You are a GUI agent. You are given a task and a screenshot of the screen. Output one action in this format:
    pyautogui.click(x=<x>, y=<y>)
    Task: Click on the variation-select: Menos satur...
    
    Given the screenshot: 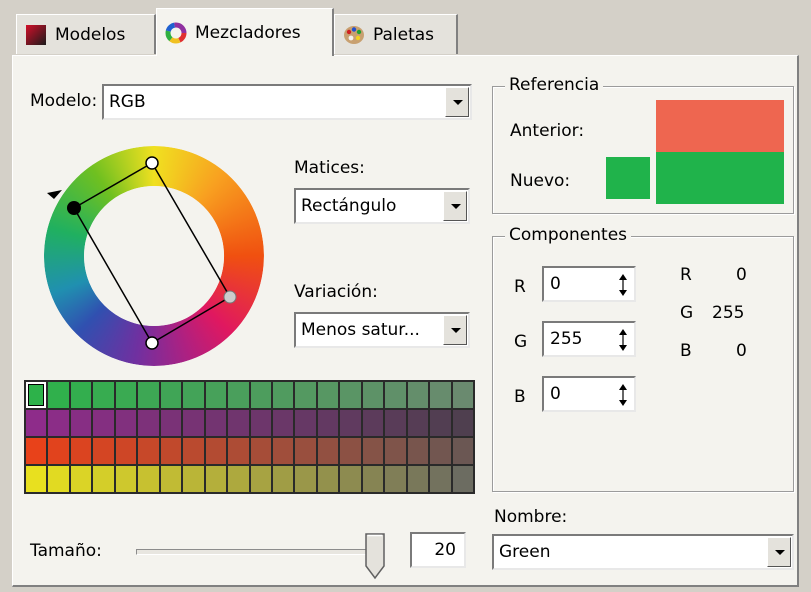 What is the action you would take?
    pyautogui.click(x=382, y=330)
    